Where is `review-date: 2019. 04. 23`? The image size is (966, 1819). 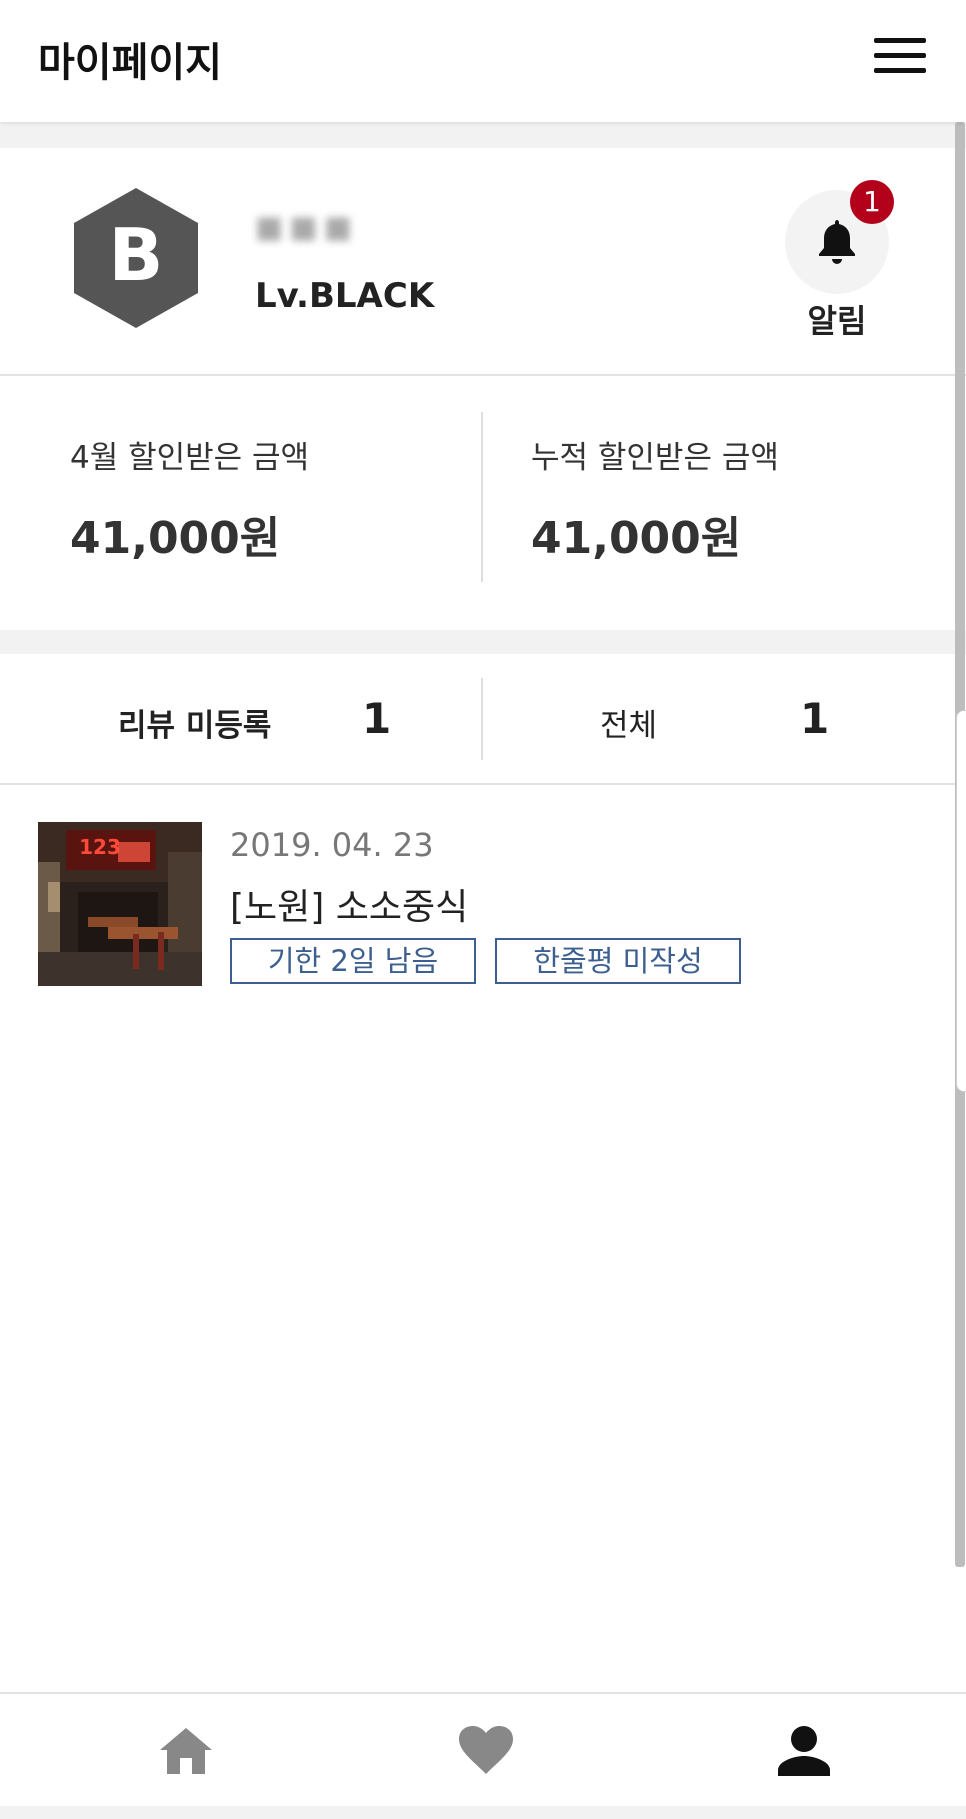
review-date: 2019. 04. 23 is located at coordinates (332, 845).